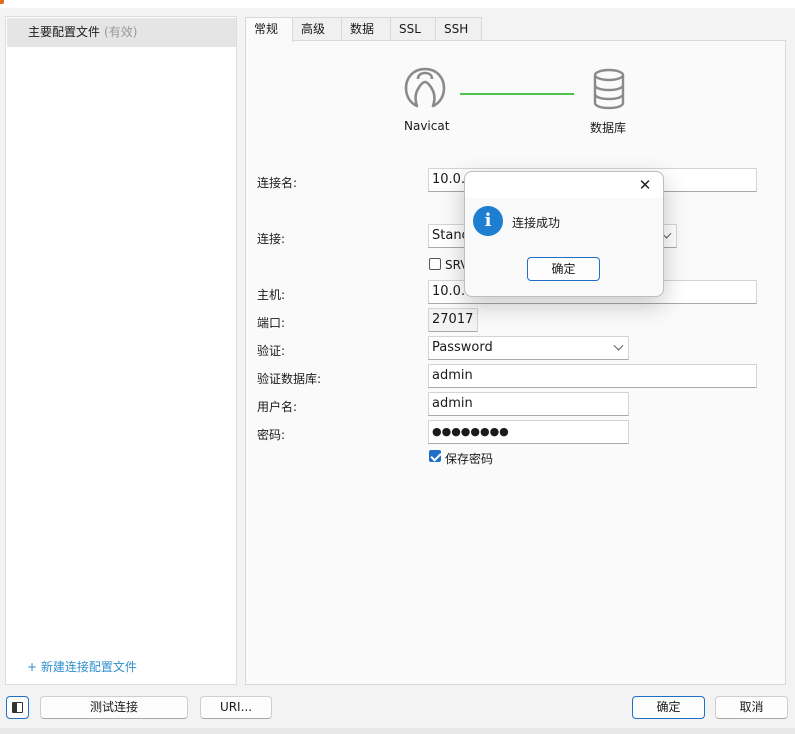  What do you see at coordinates (277, 183) in the screenshot?
I see `connection-name-label: 连接名:` at bounding box center [277, 183].